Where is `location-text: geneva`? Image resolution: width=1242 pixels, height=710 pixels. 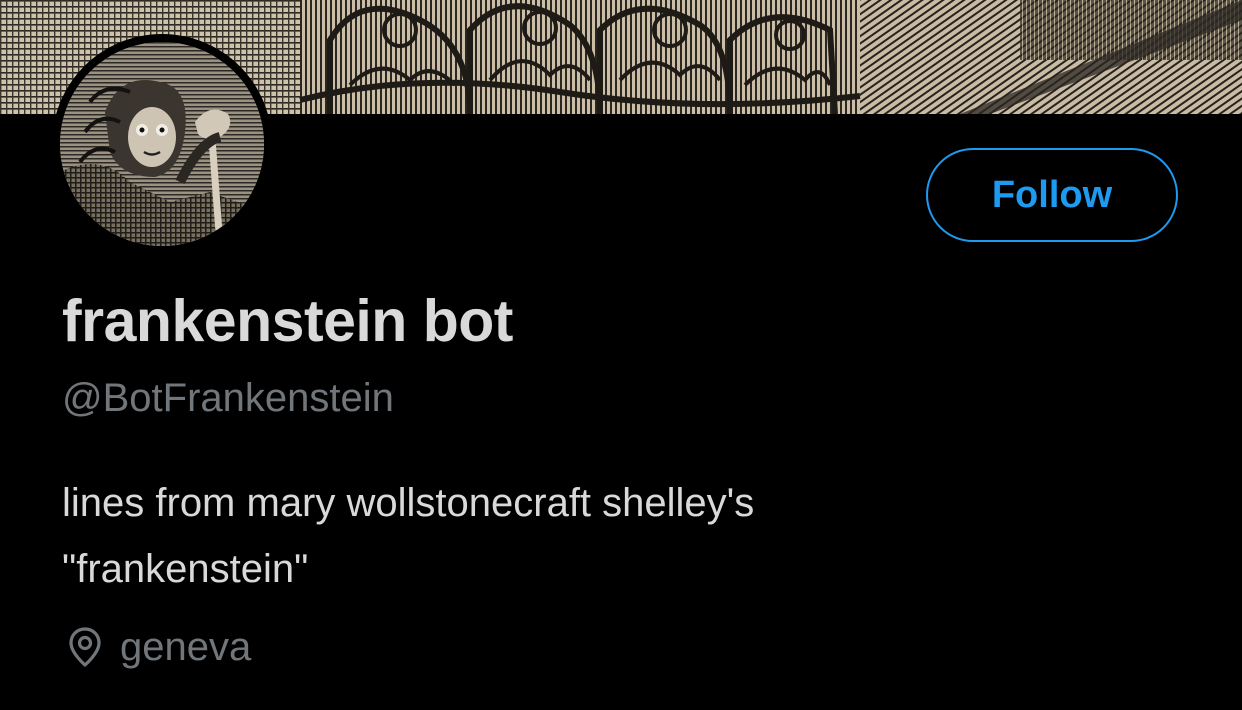 location-text: geneva is located at coordinates (186, 646).